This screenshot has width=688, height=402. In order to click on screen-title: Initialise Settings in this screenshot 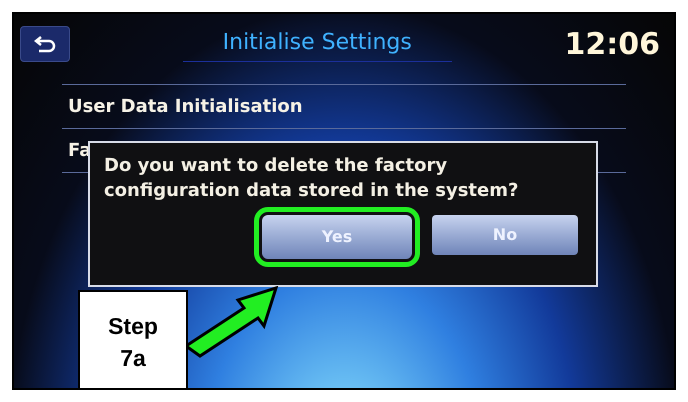, I will do `click(317, 44)`.